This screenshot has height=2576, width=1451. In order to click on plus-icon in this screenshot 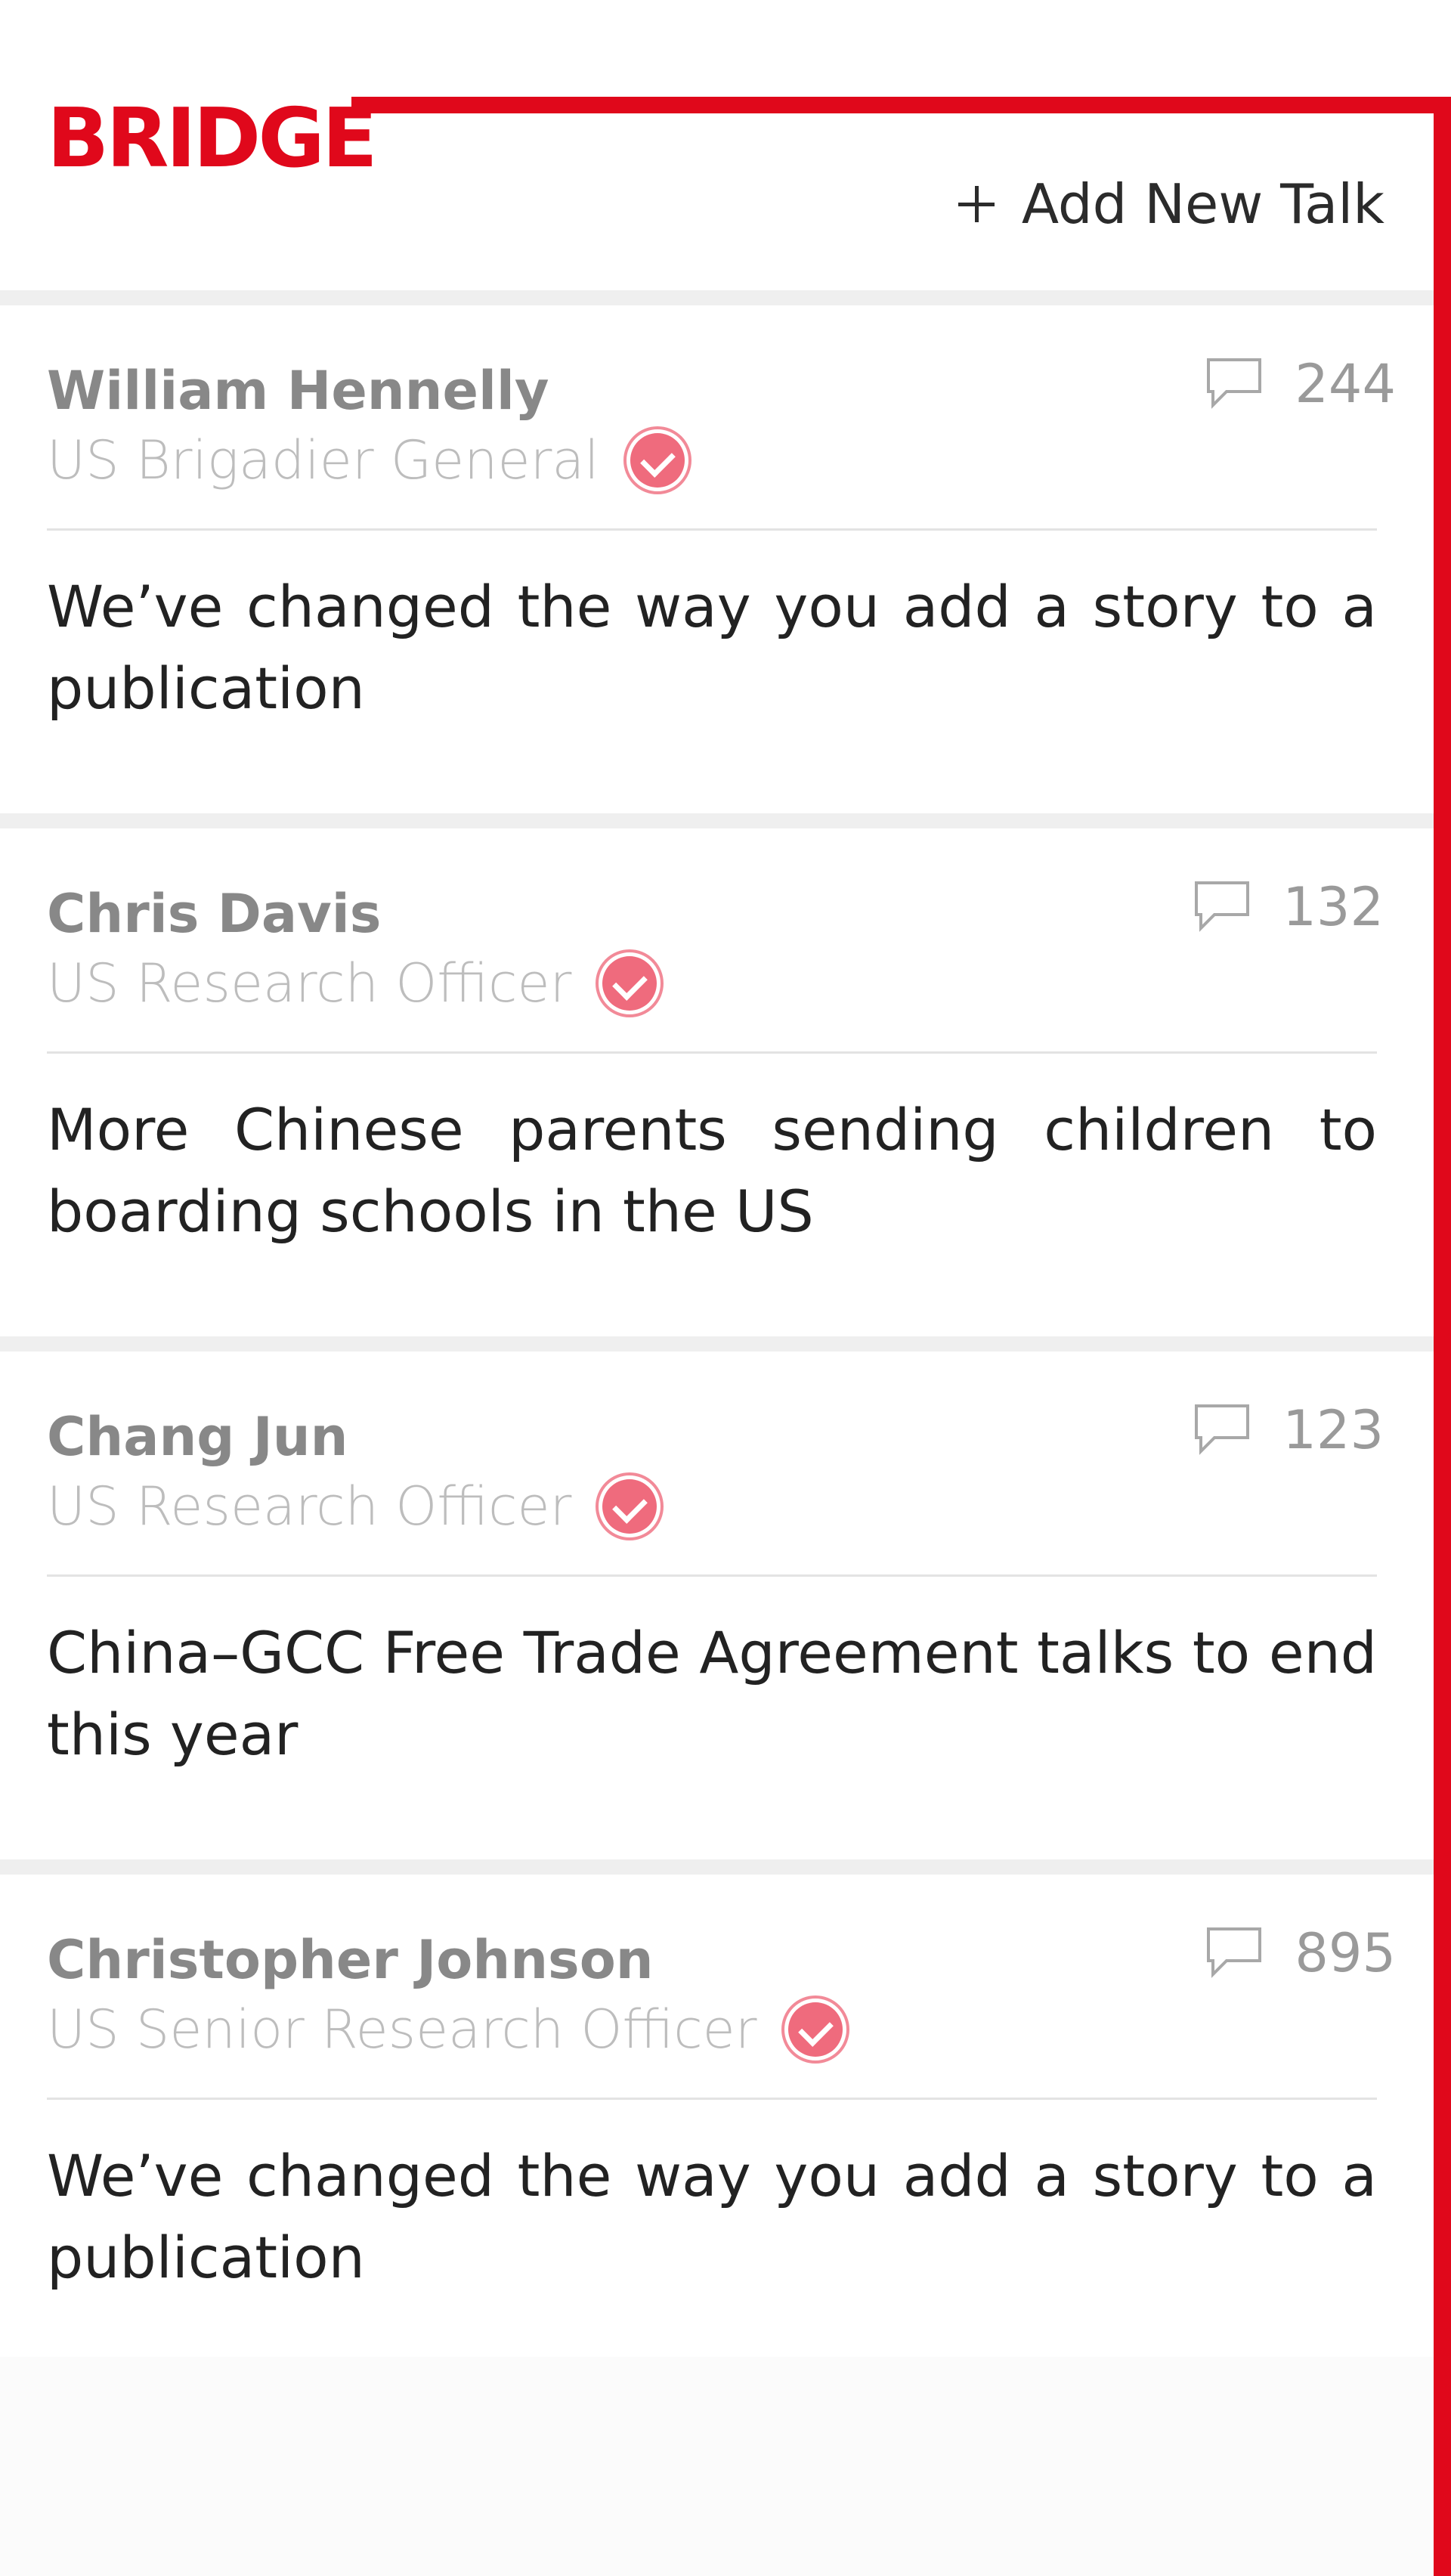, I will do `click(977, 204)`.